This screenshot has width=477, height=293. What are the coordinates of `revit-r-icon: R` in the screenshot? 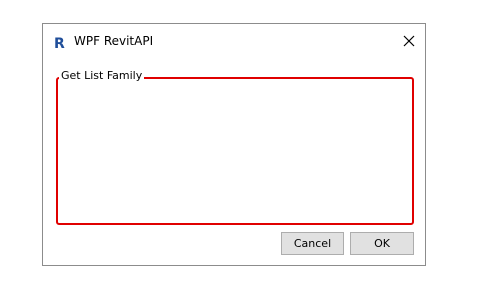 It's located at (60, 43).